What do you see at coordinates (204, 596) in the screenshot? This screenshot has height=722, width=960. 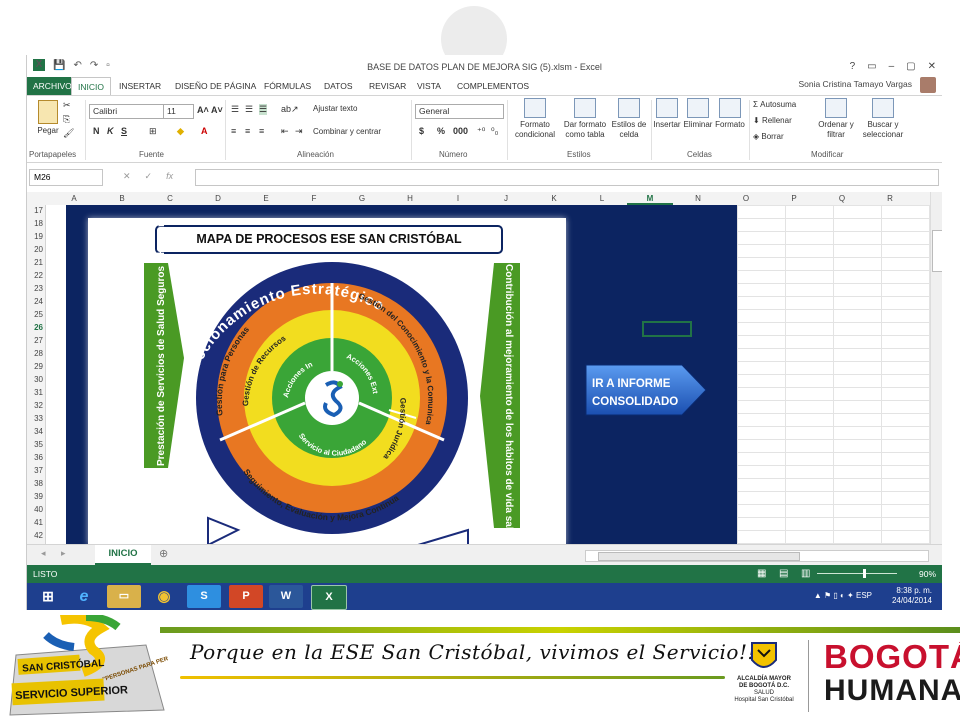 I see `skype-icon: S` at bounding box center [204, 596].